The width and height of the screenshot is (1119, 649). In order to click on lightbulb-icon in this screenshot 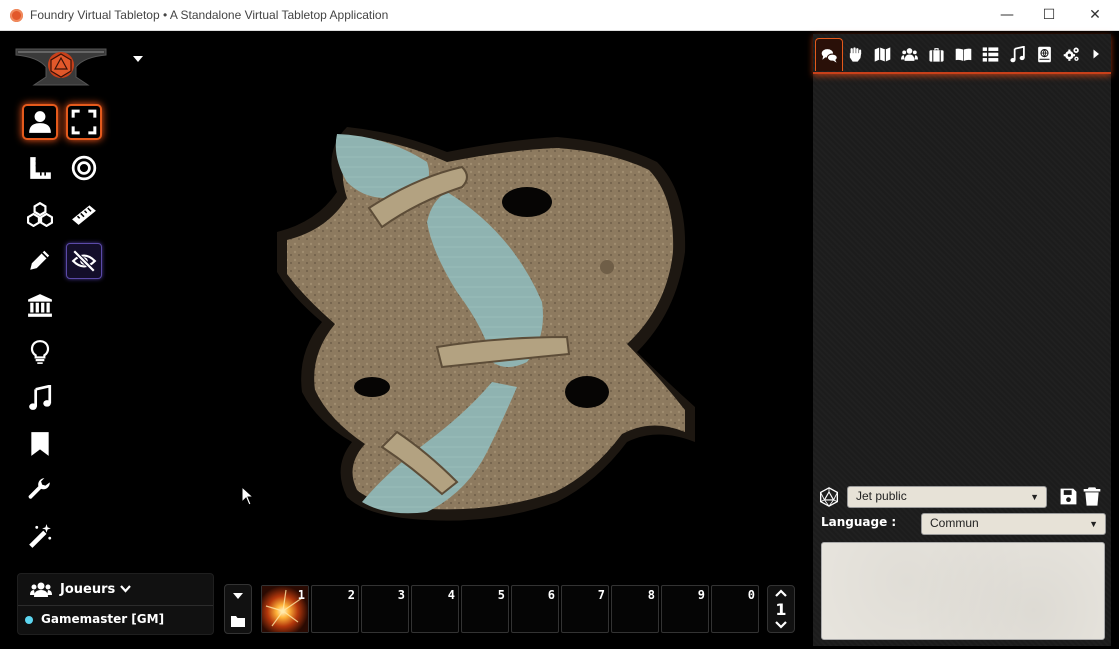, I will do `click(40, 352)`.